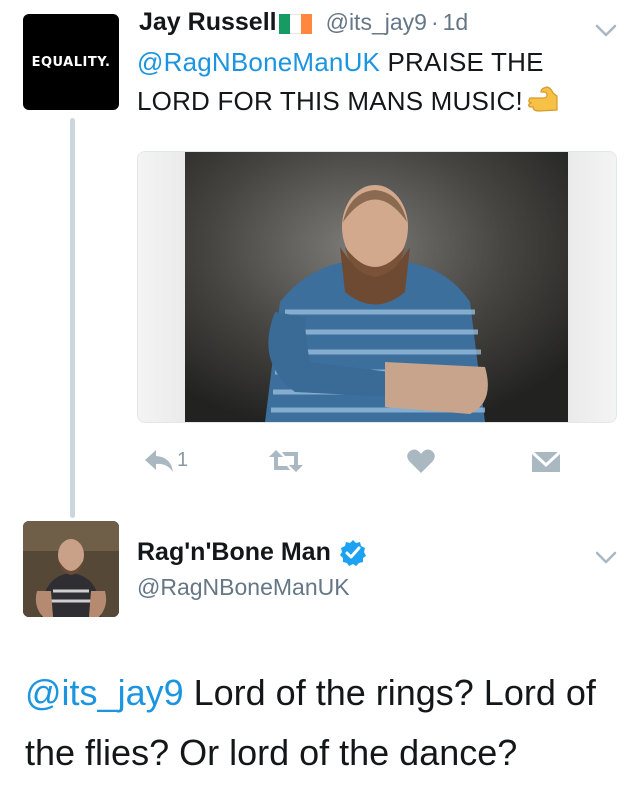 The height and width of the screenshot is (791, 639). What do you see at coordinates (258, 62) in the screenshot?
I see `mention-link: @RagNBoneManUK` at bounding box center [258, 62].